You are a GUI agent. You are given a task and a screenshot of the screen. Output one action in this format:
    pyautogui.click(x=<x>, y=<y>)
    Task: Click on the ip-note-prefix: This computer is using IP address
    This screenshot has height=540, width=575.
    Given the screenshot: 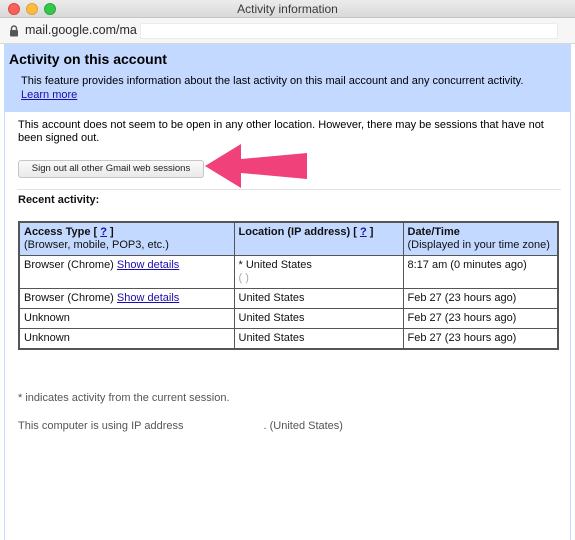 What is the action you would take?
    pyautogui.click(x=101, y=426)
    